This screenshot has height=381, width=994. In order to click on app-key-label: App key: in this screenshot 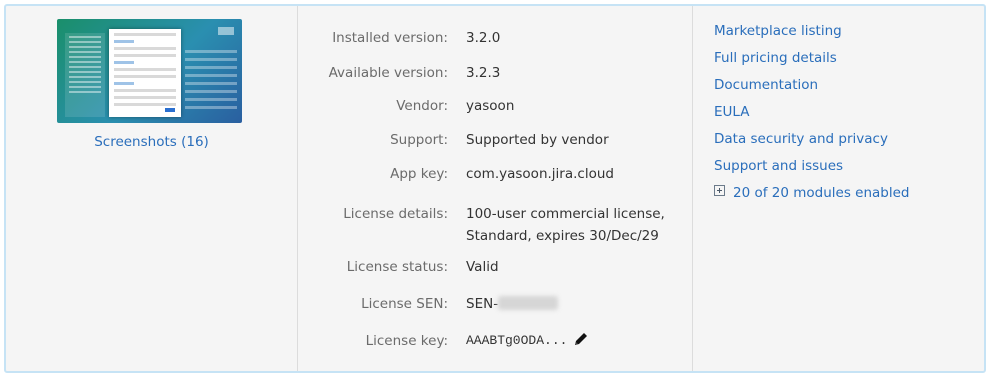, I will do `click(419, 174)`.